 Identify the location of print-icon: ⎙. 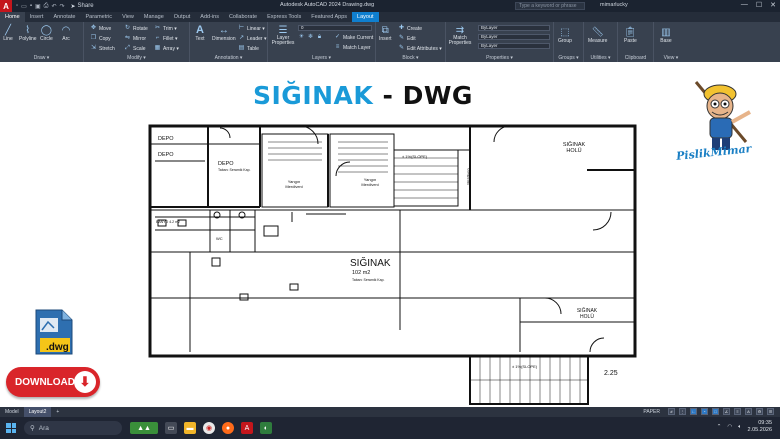
(46, 6).